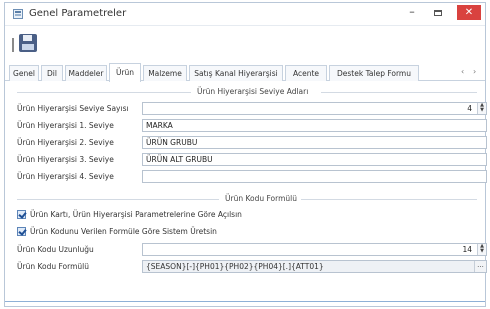 The width and height of the screenshot is (490, 309). What do you see at coordinates (245, 301) in the screenshot?
I see `status-divider` at bounding box center [245, 301].